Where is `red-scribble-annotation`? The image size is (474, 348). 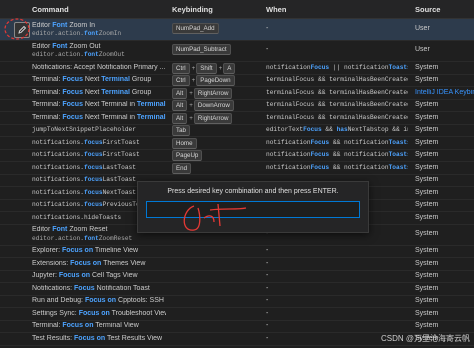 red-scribble-annotation is located at coordinates (215, 217).